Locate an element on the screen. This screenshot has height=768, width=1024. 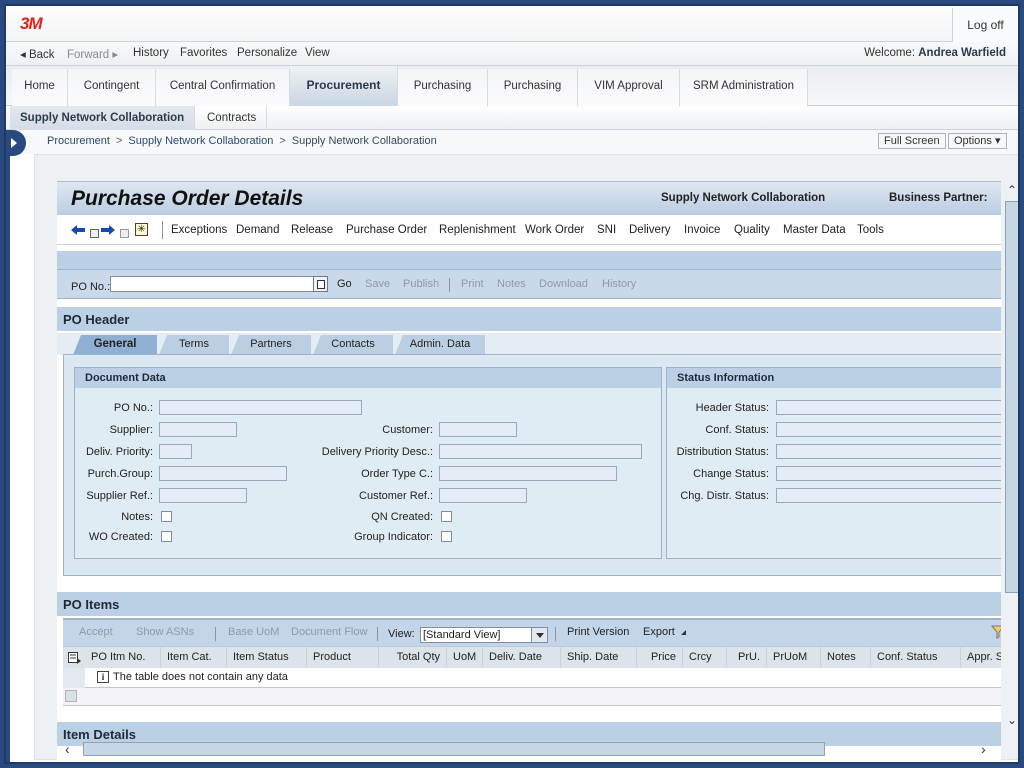
tab-general: General is located at coordinates (115, 345).